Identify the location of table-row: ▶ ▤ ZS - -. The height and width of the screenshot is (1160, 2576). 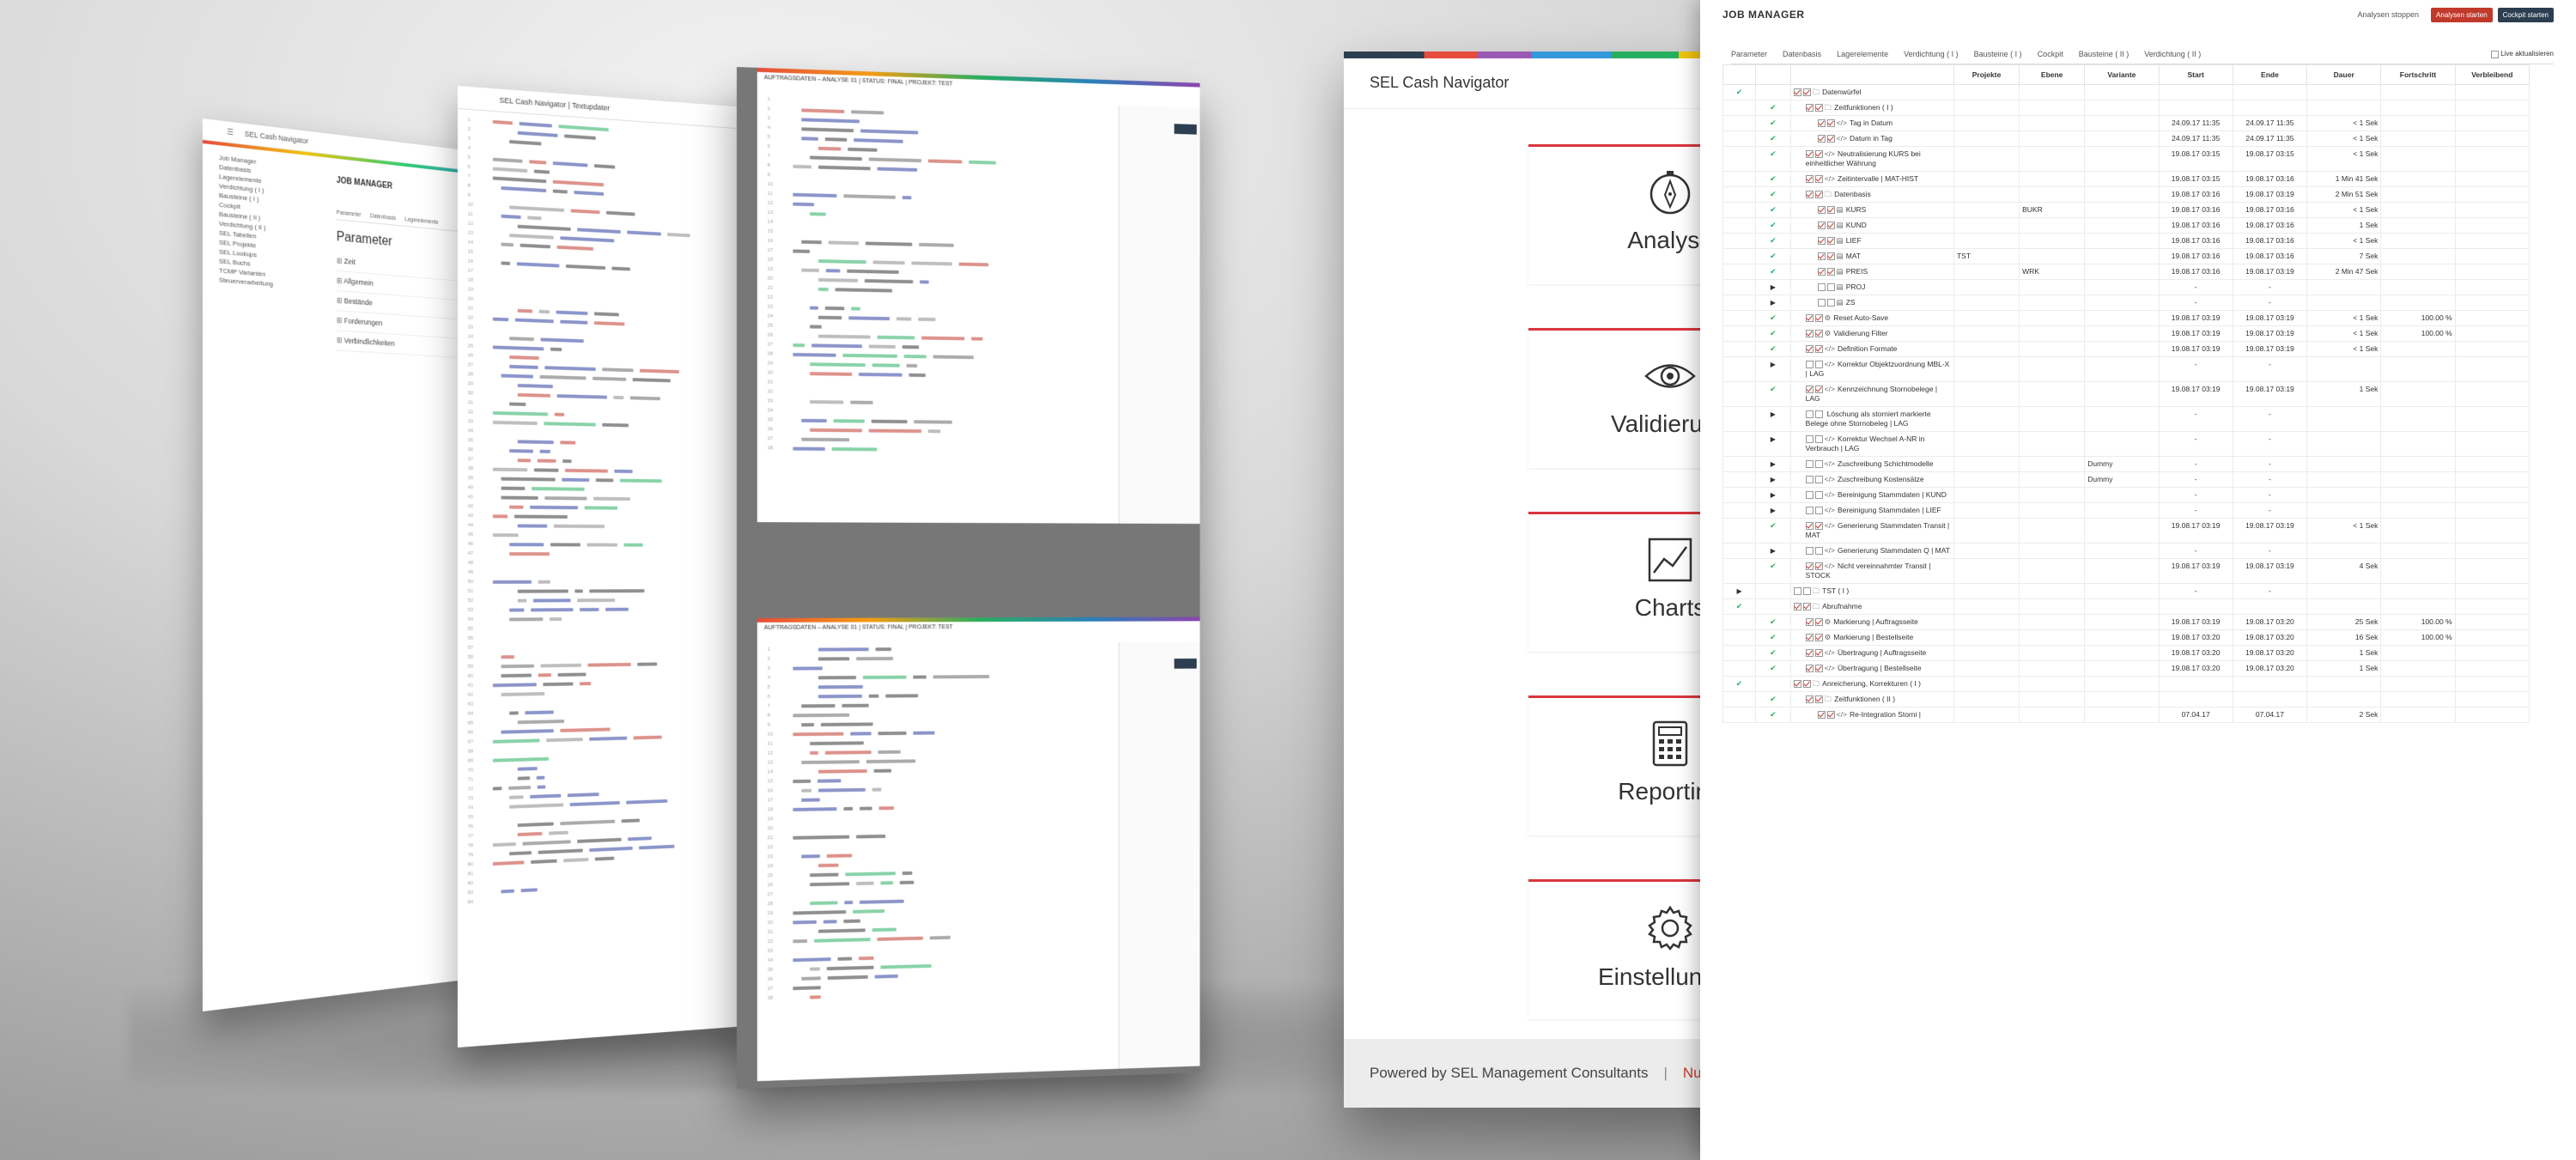
(2126, 303).